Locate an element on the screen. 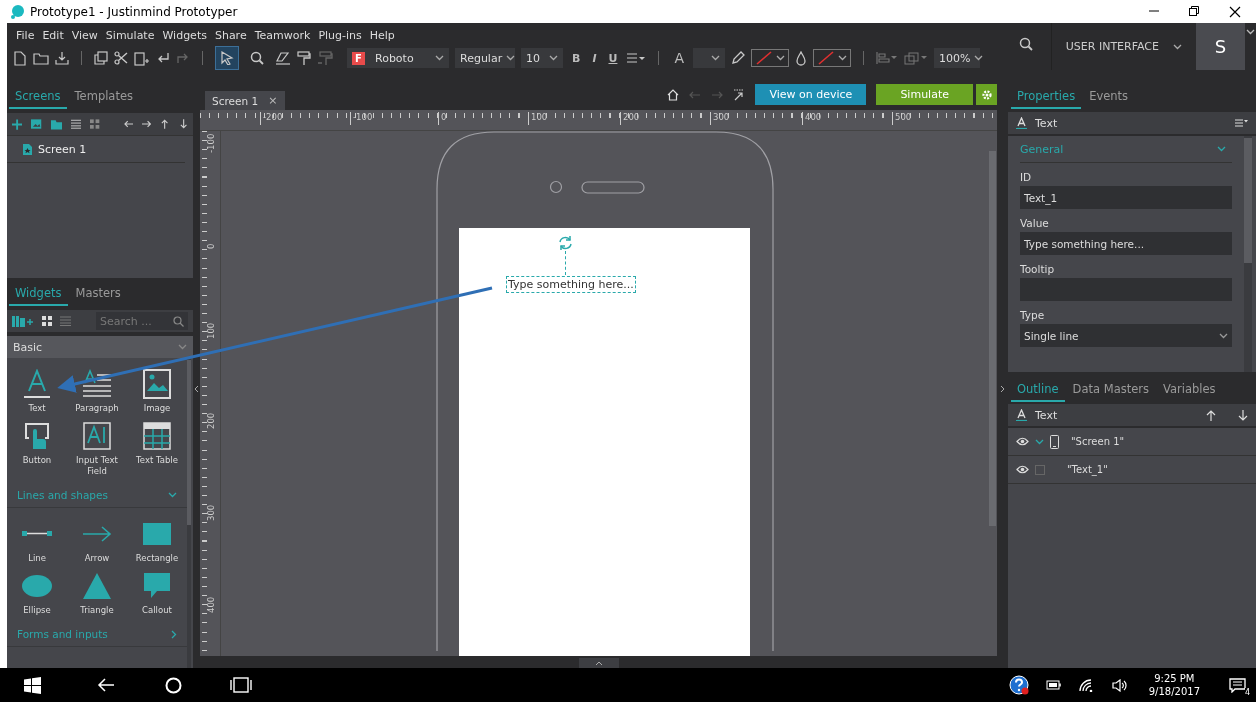 This screenshot has height=702, width=1256. panel-tab: Templates is located at coordinates (103, 99).